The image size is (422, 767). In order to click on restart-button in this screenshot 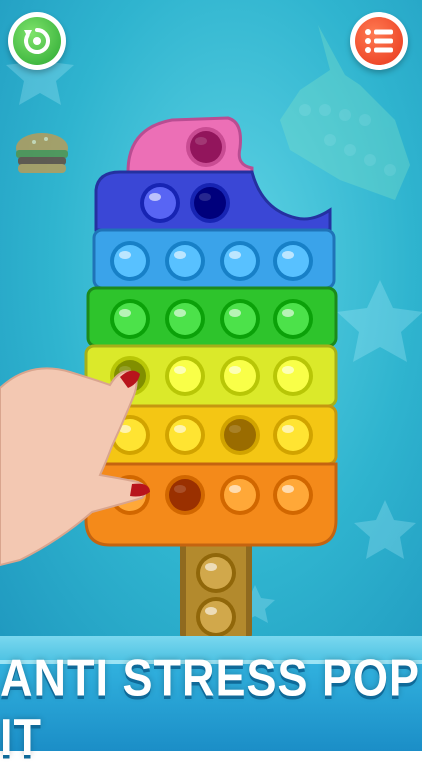, I will do `click(37, 41)`.